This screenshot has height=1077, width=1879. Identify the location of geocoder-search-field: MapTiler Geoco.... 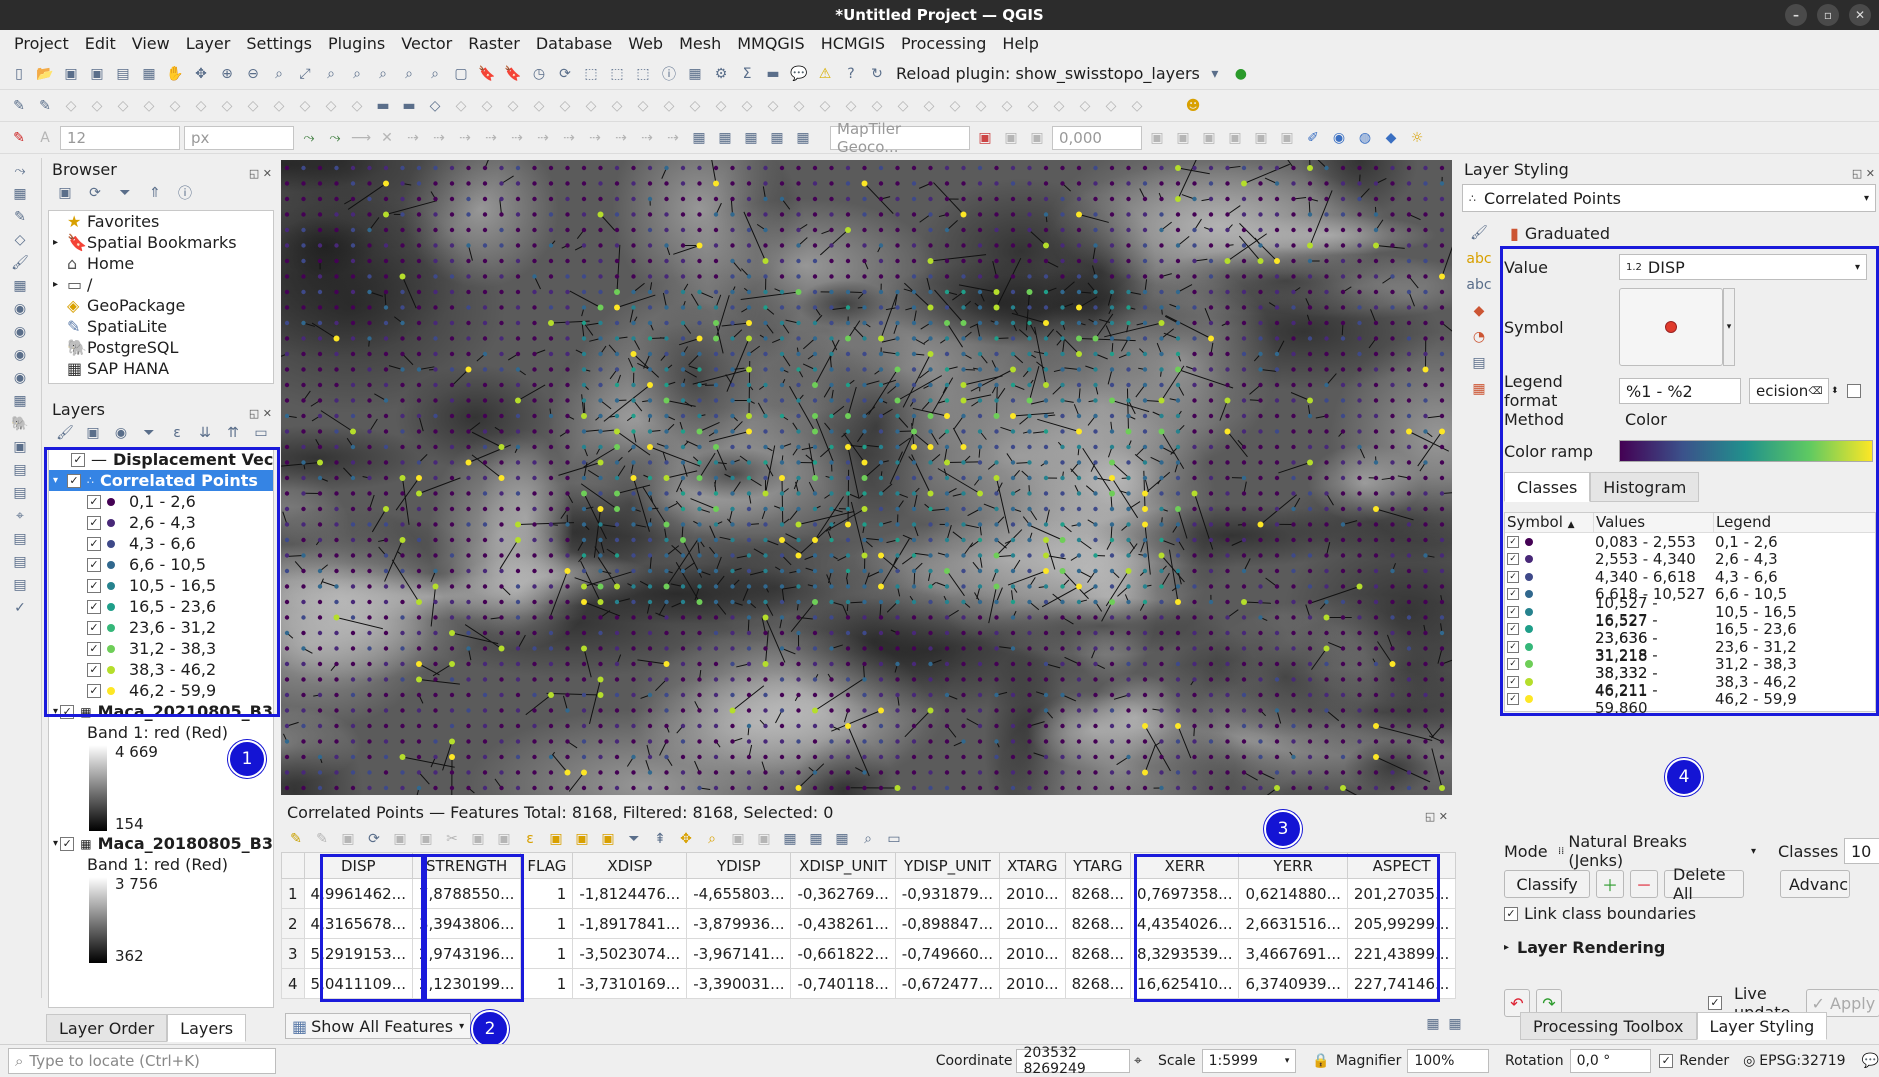
(900, 138).